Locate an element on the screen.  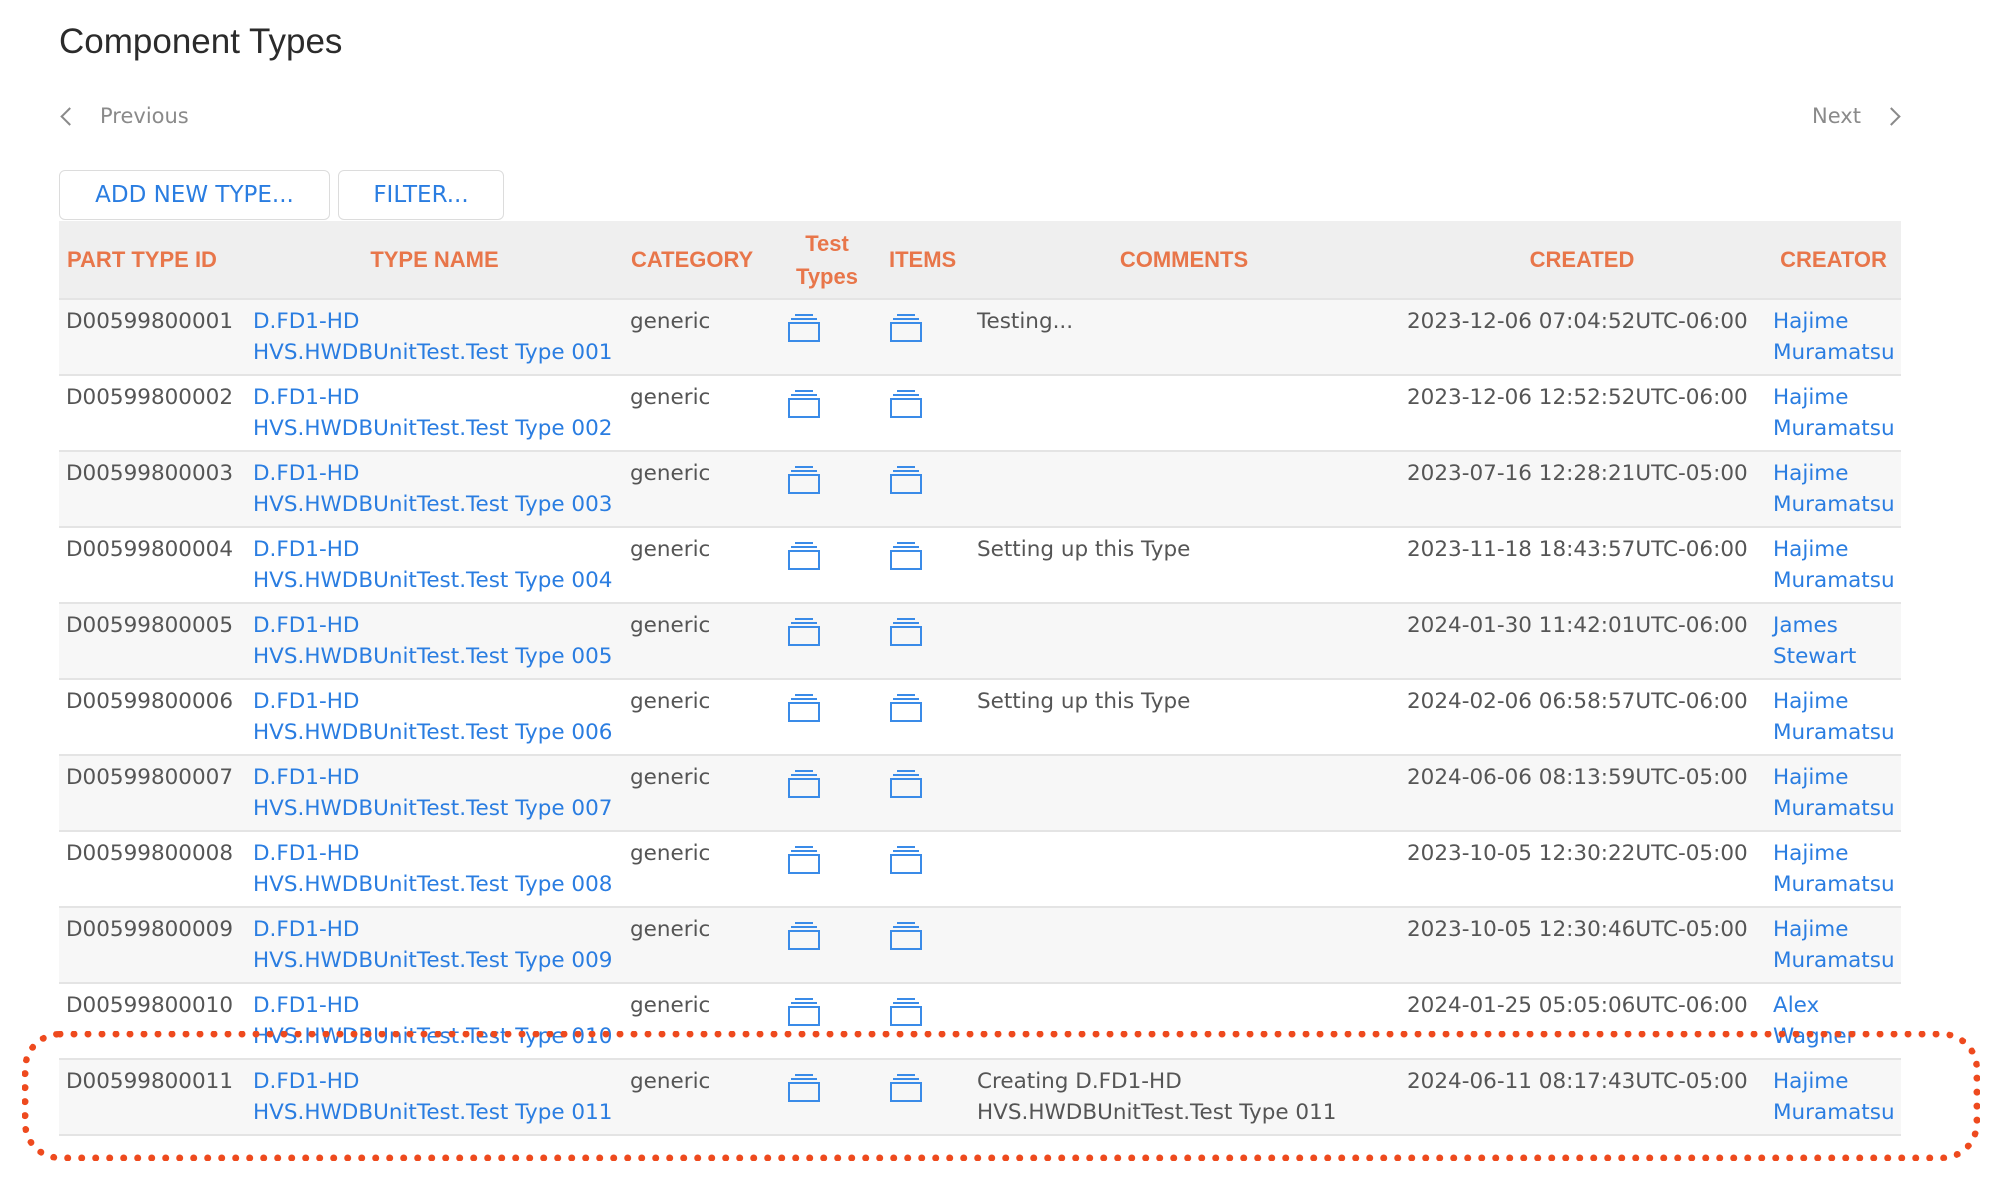
type-name-link: D.FD1-HD HVS.HWDBUnitTest.Test Type 004 is located at coordinates (434, 565).